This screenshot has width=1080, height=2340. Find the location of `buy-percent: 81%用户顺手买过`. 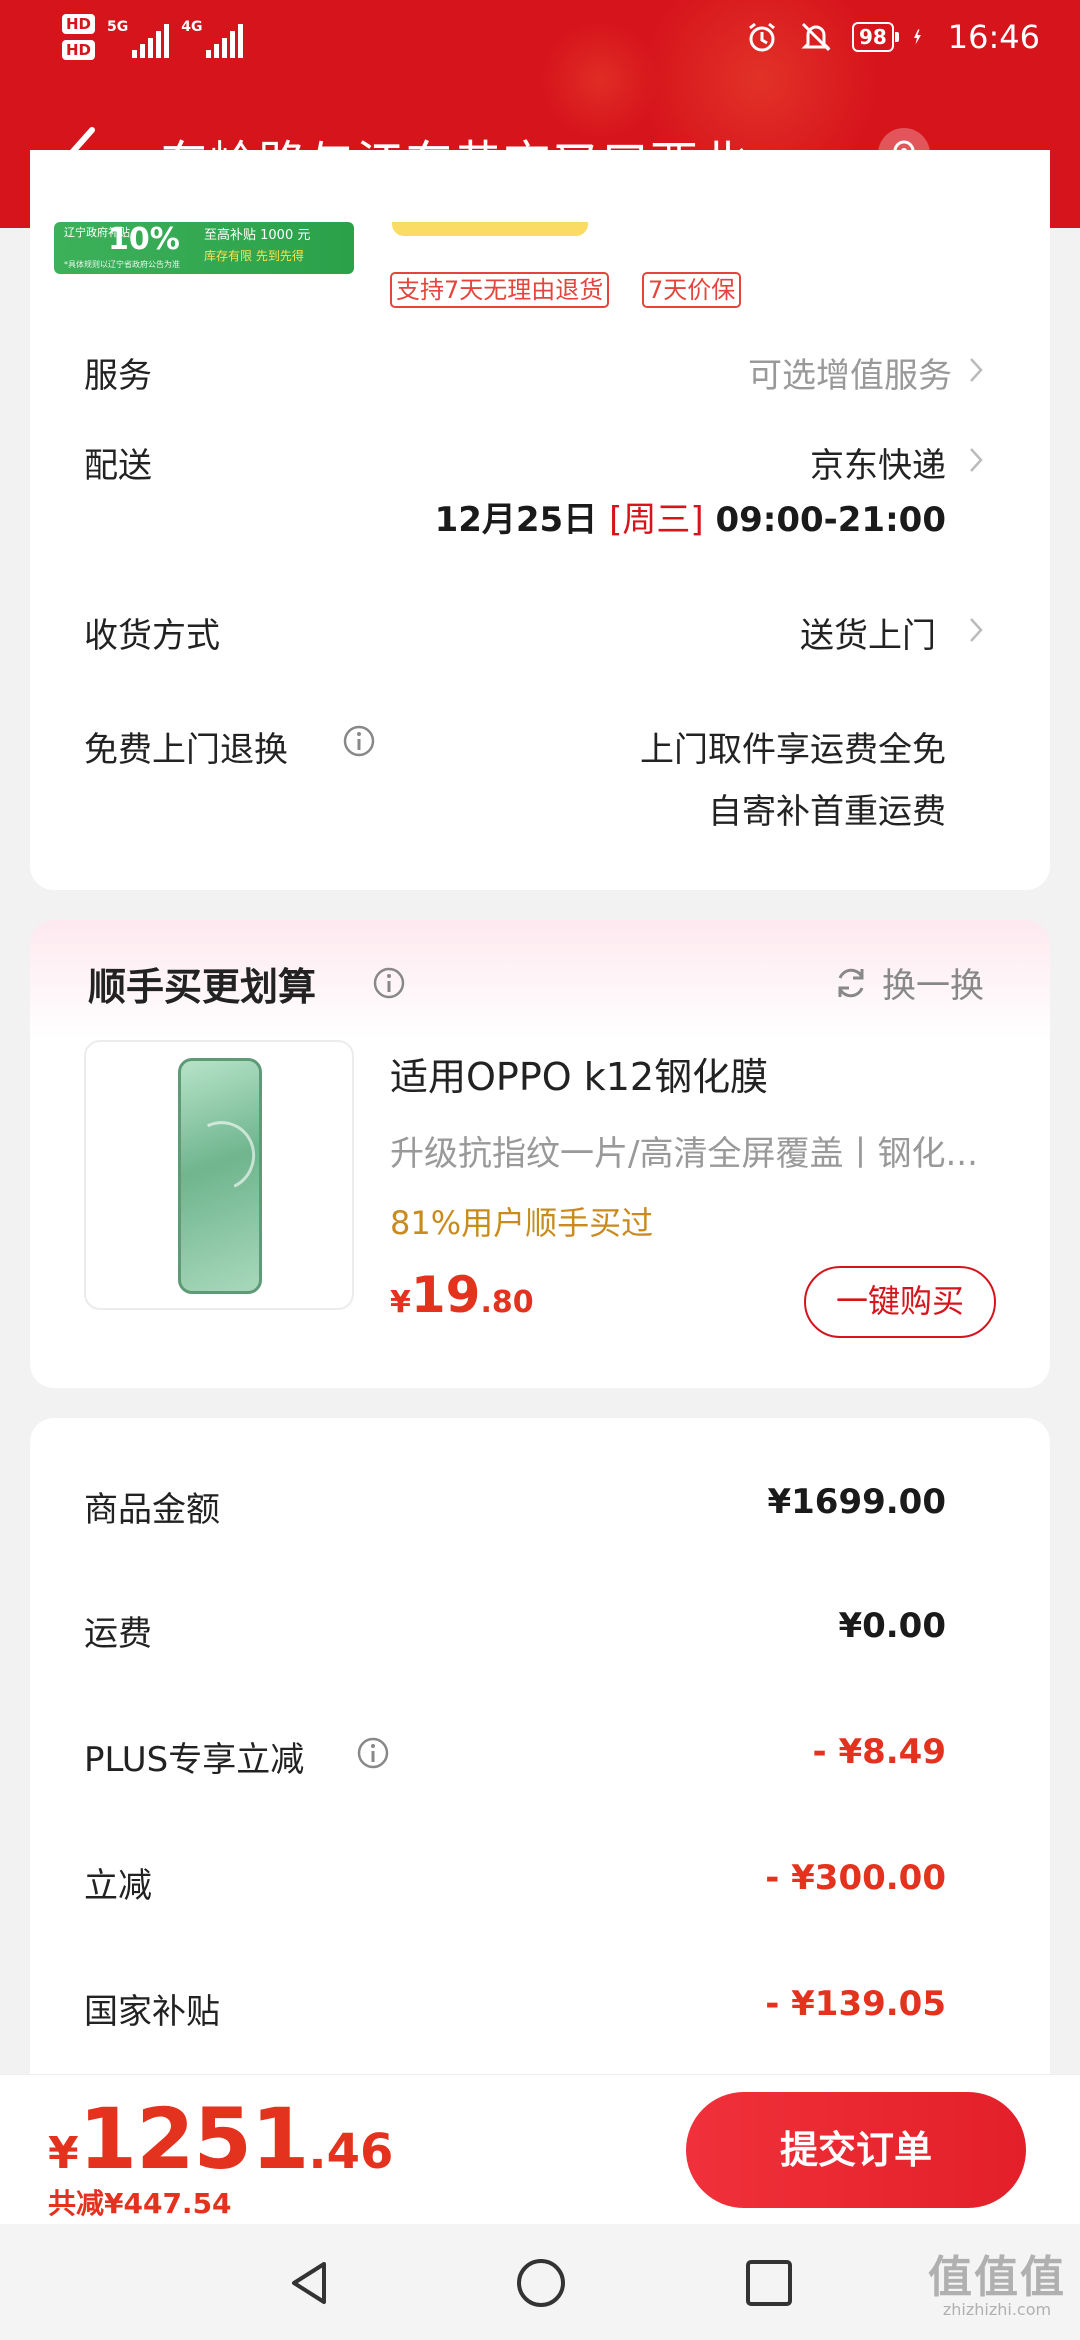

buy-percent: 81%用户顺手买过 is located at coordinates (522, 1223).